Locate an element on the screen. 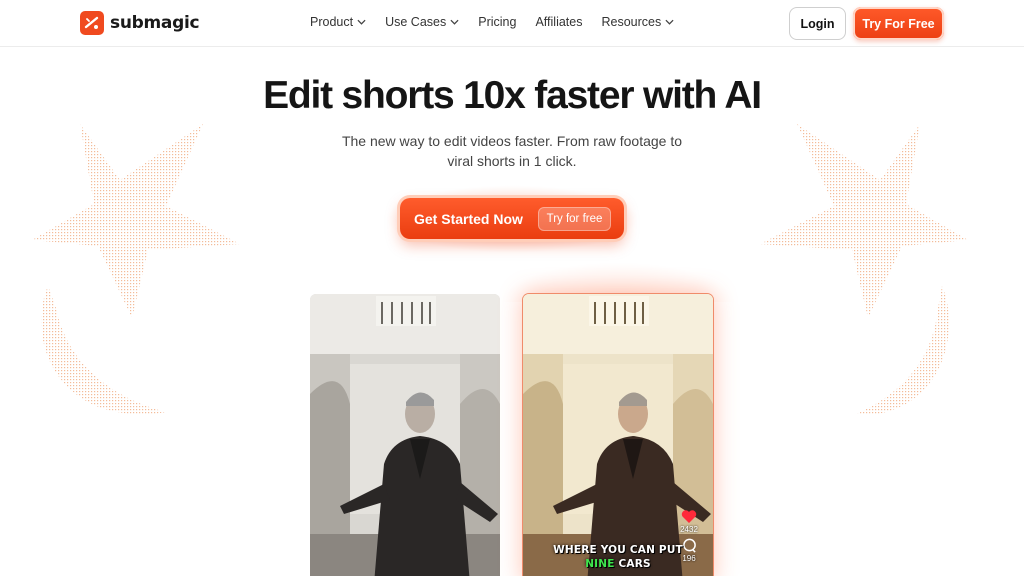 The width and height of the screenshot is (1024, 576). caption-line-1: WHERE YOU CAN PUT is located at coordinates (618, 550).